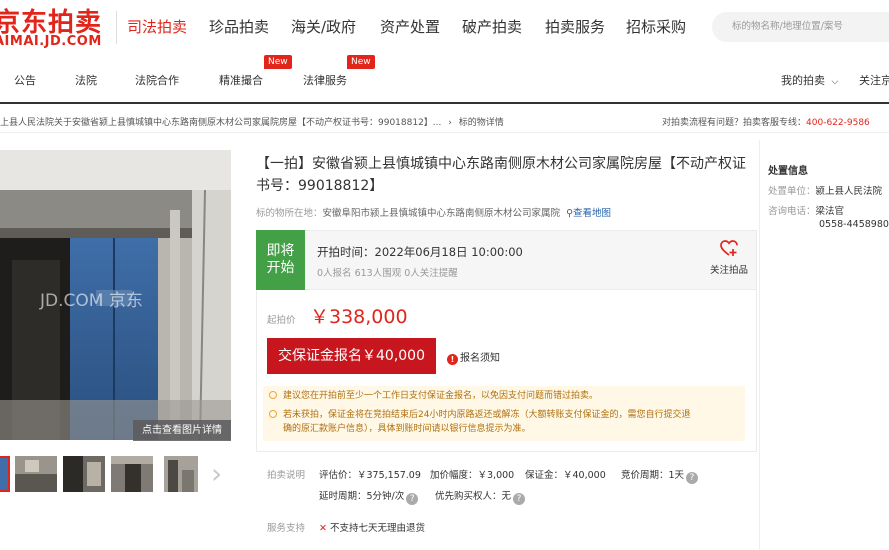 The image size is (889, 550). What do you see at coordinates (351, 356) in the screenshot?
I see `pay-deposit-register-button: 交保证金报名￥40,000` at bounding box center [351, 356].